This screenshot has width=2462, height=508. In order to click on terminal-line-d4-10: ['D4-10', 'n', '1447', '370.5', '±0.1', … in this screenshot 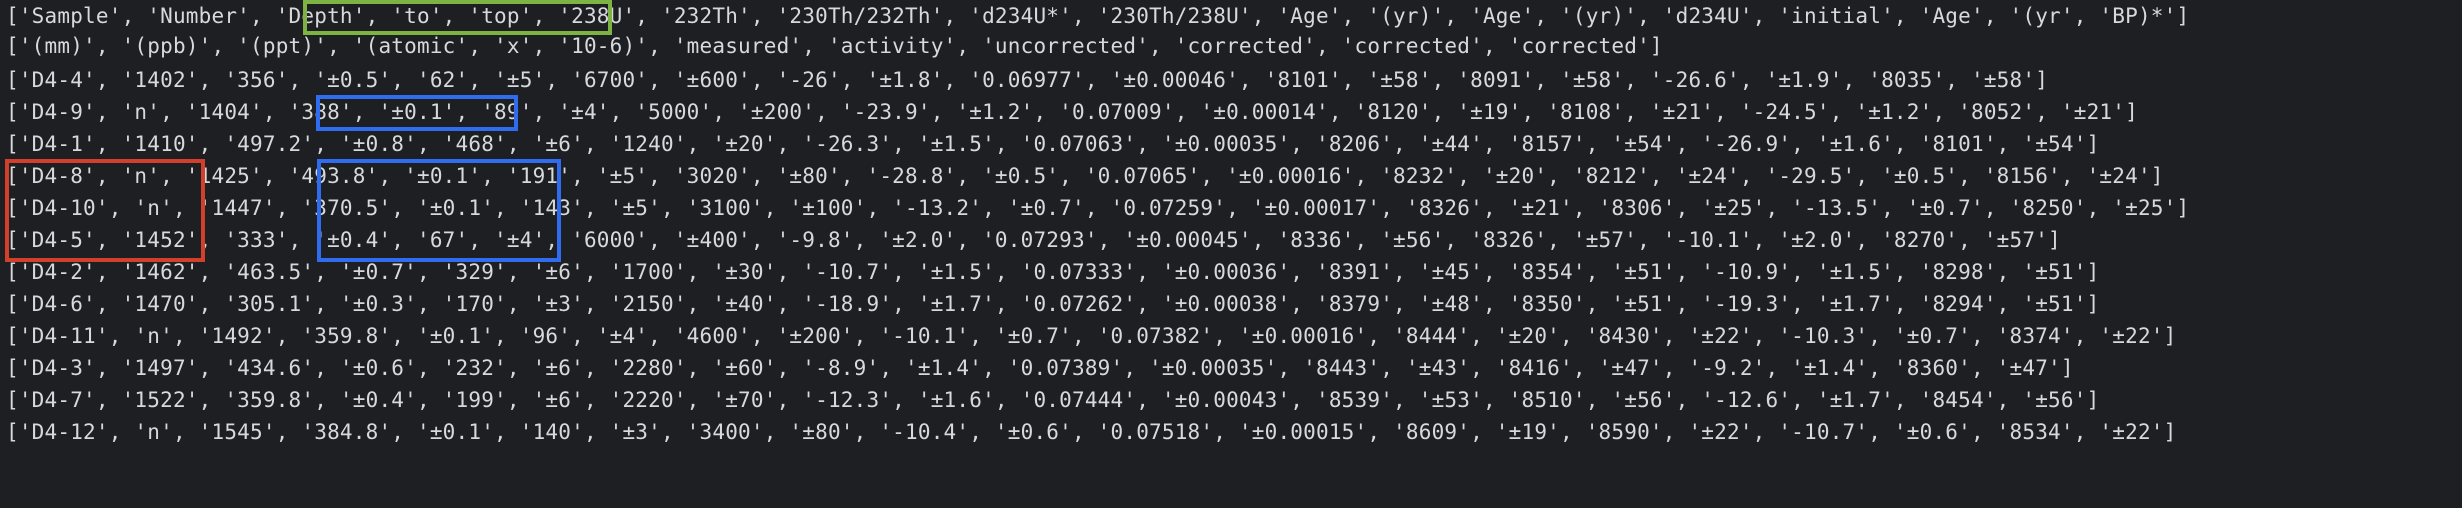, I will do `click(1098, 208)`.